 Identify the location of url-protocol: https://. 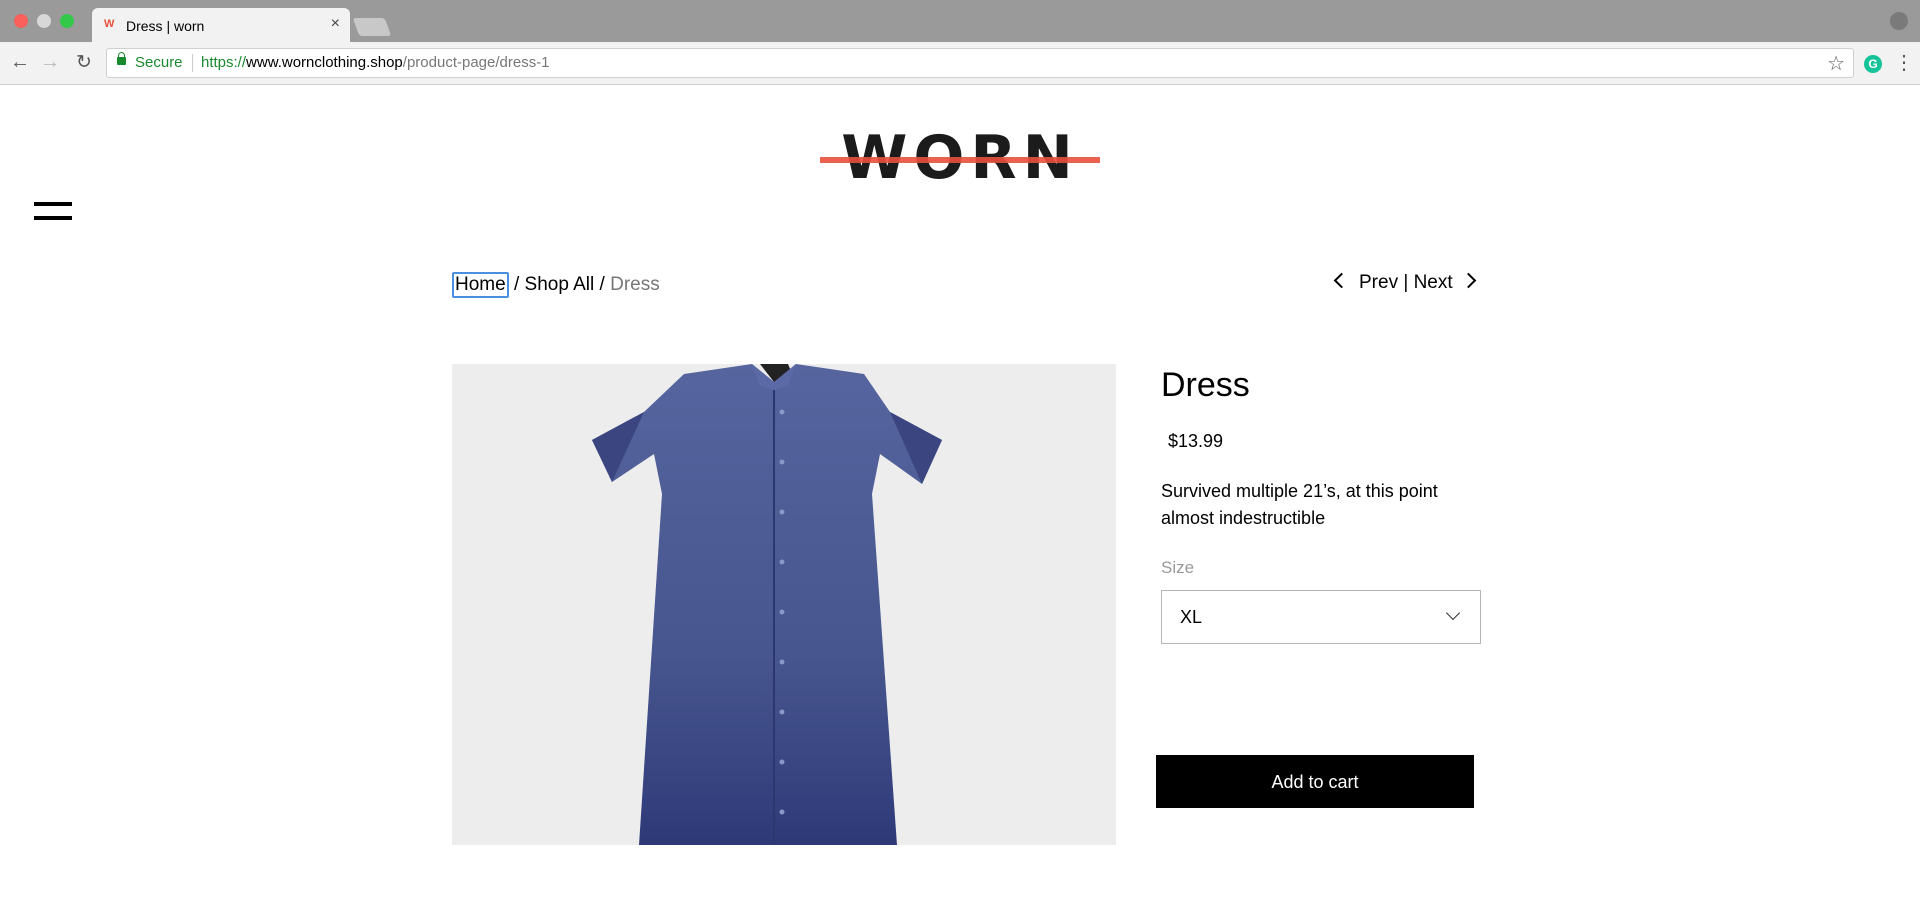
(224, 62).